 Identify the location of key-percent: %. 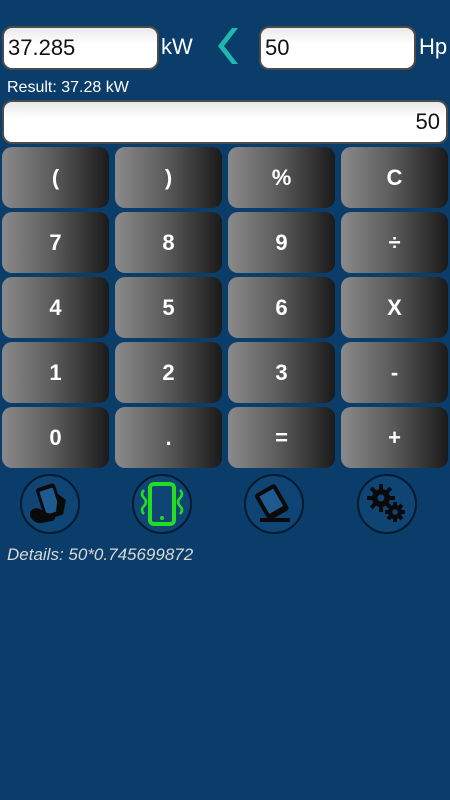
(281, 177).